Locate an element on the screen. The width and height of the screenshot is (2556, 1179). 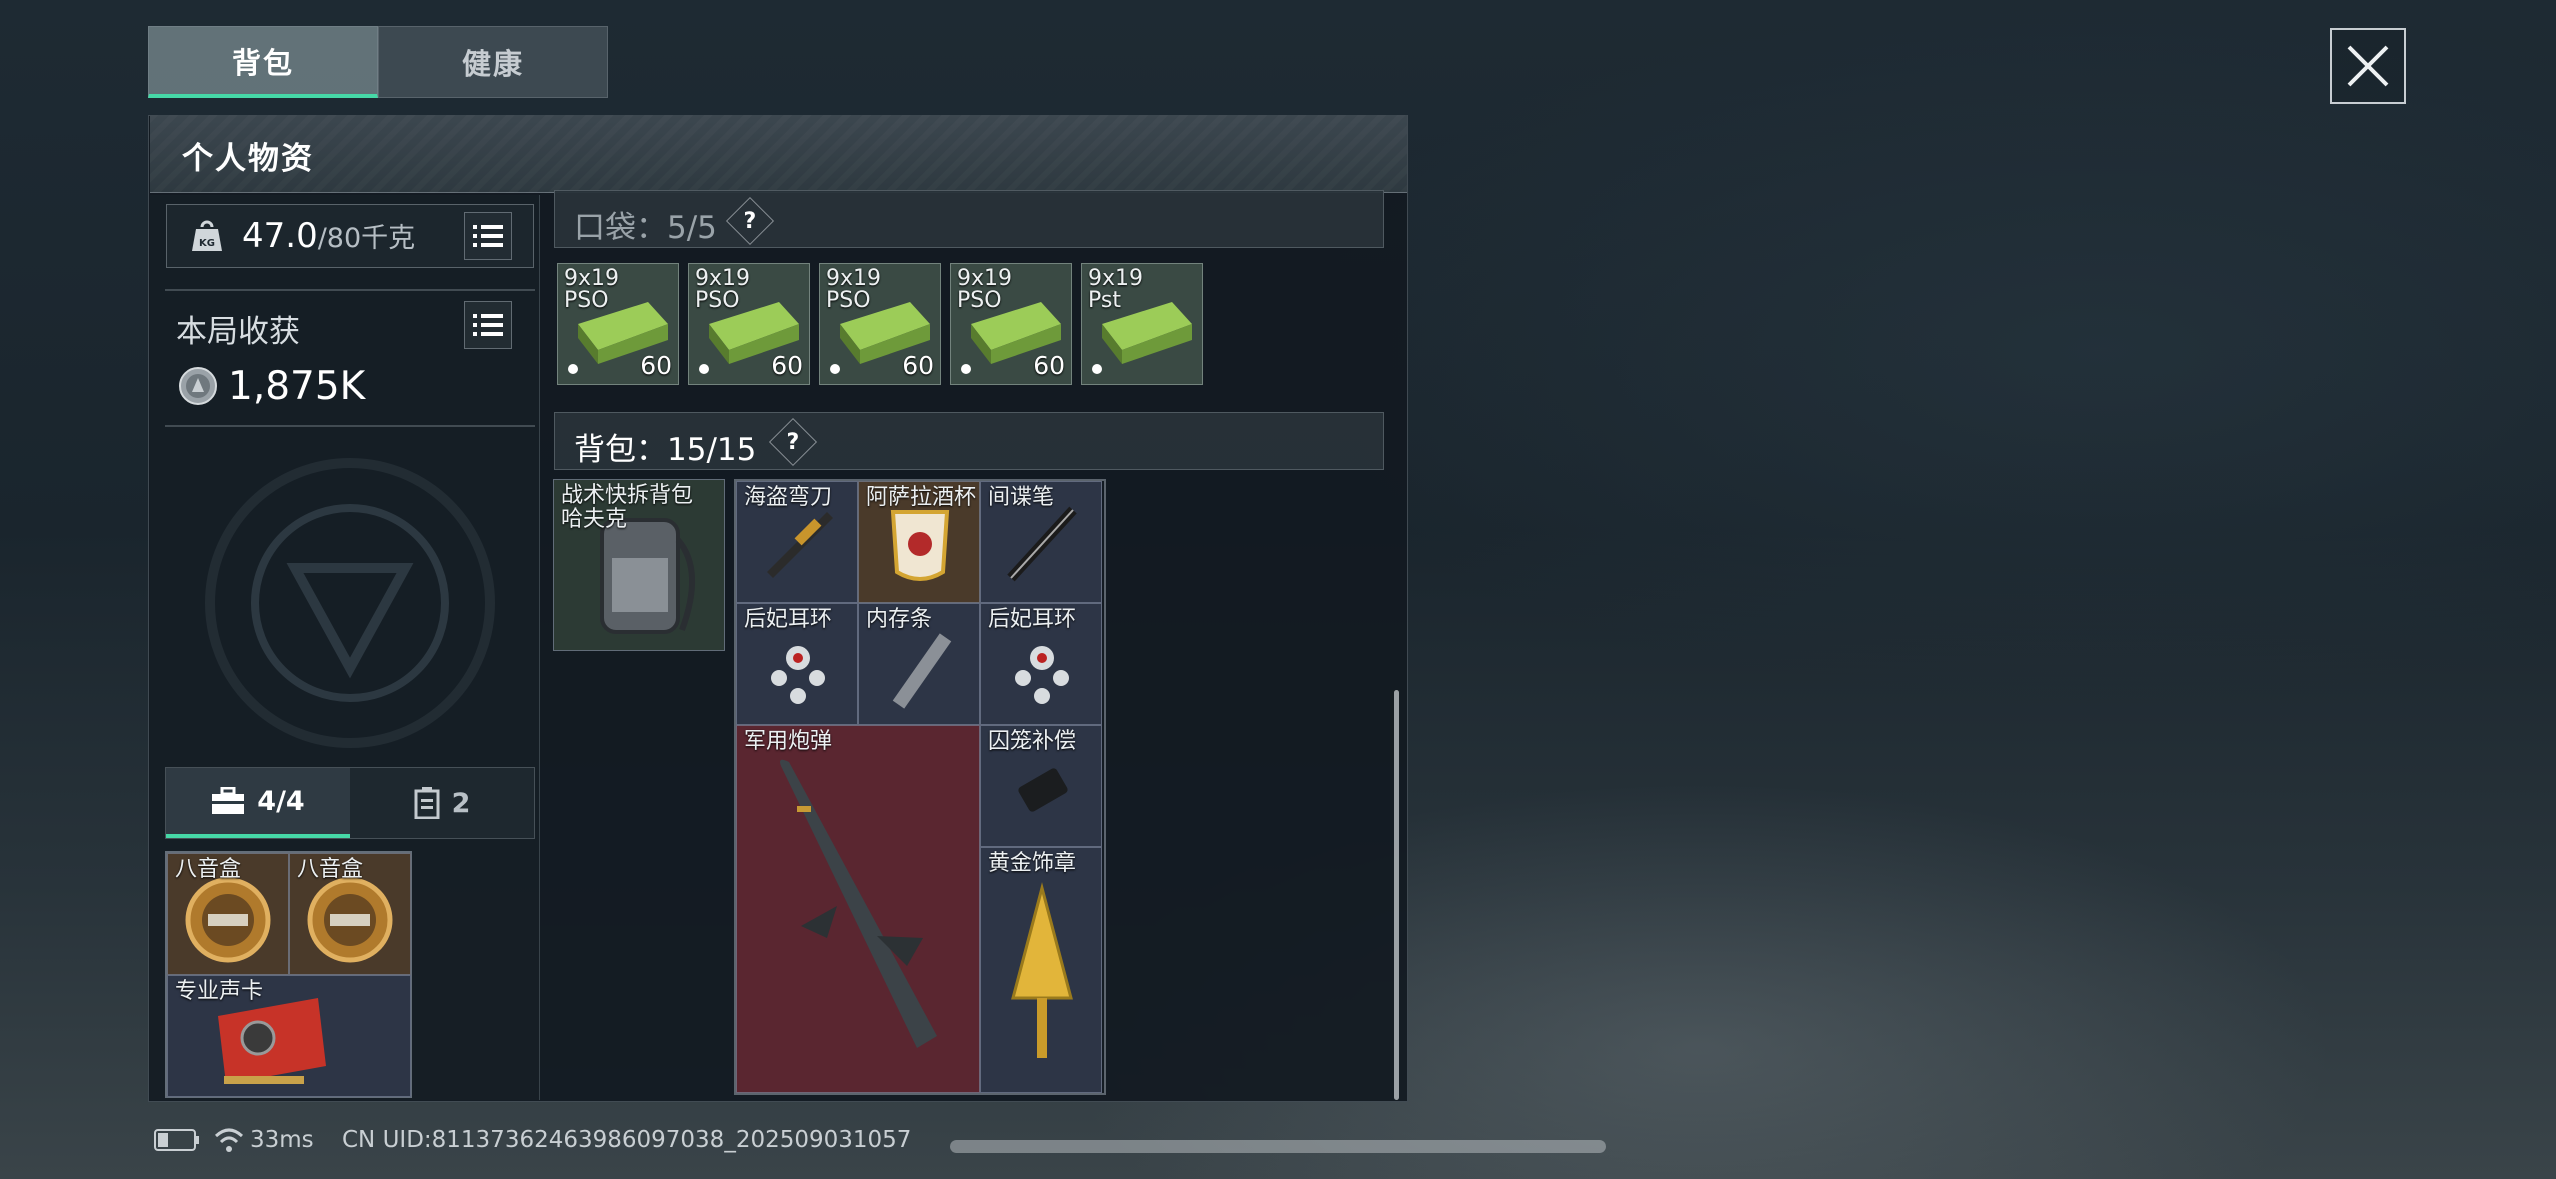
coin-icon is located at coordinates (198, 386).